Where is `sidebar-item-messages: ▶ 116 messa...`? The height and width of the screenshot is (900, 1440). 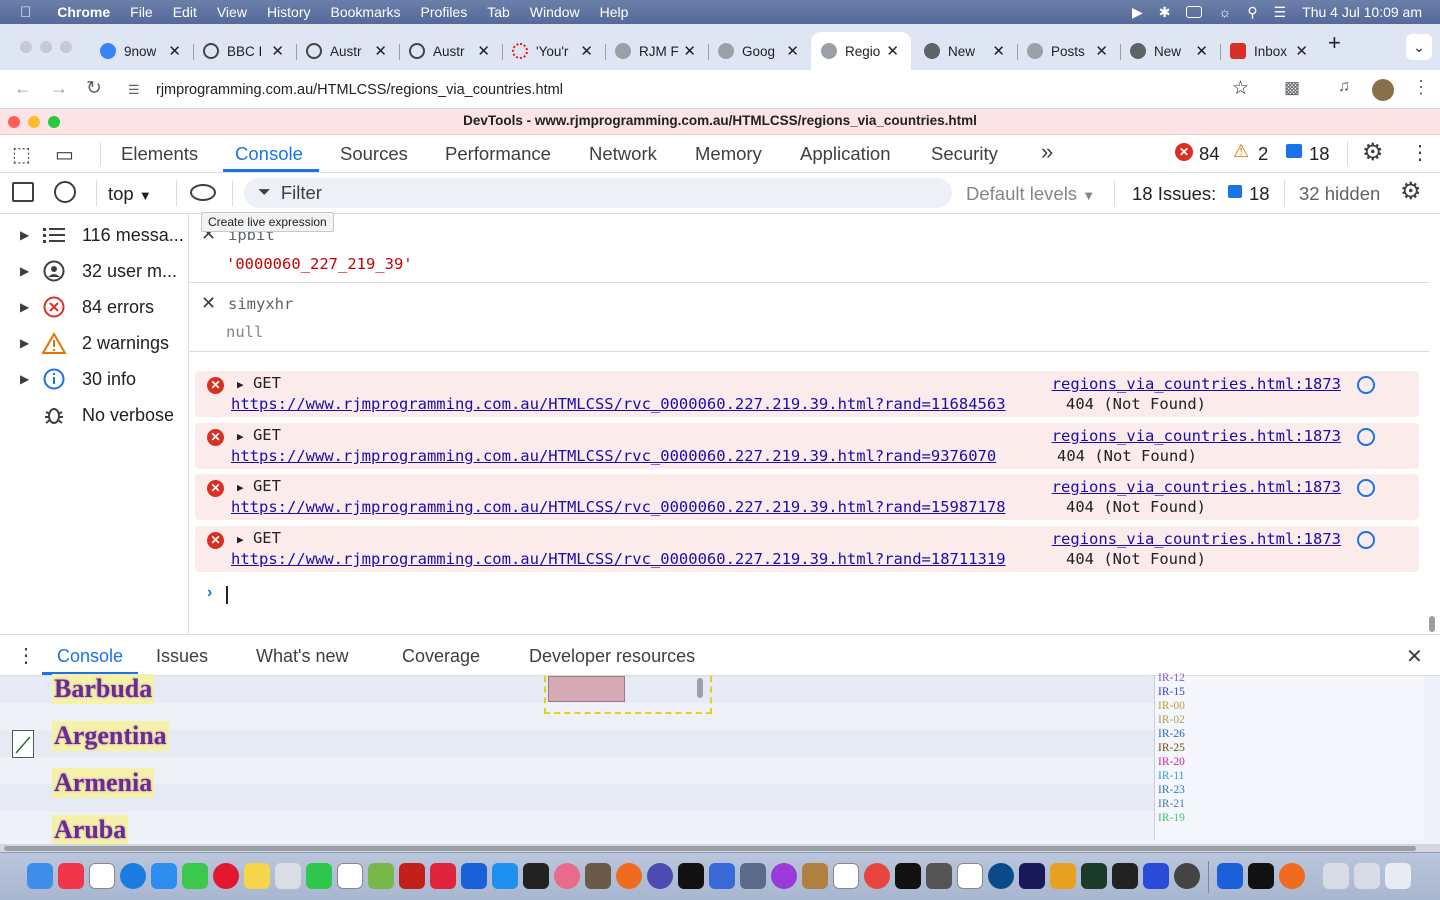 sidebar-item-messages: ▶ 116 messa... is located at coordinates (94, 235).